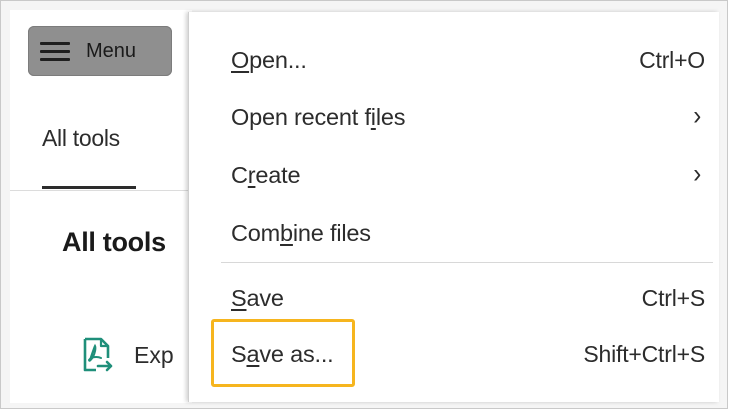 This screenshot has width=730, height=411. I want to click on menu-item-label: Combine files, so click(301, 232).